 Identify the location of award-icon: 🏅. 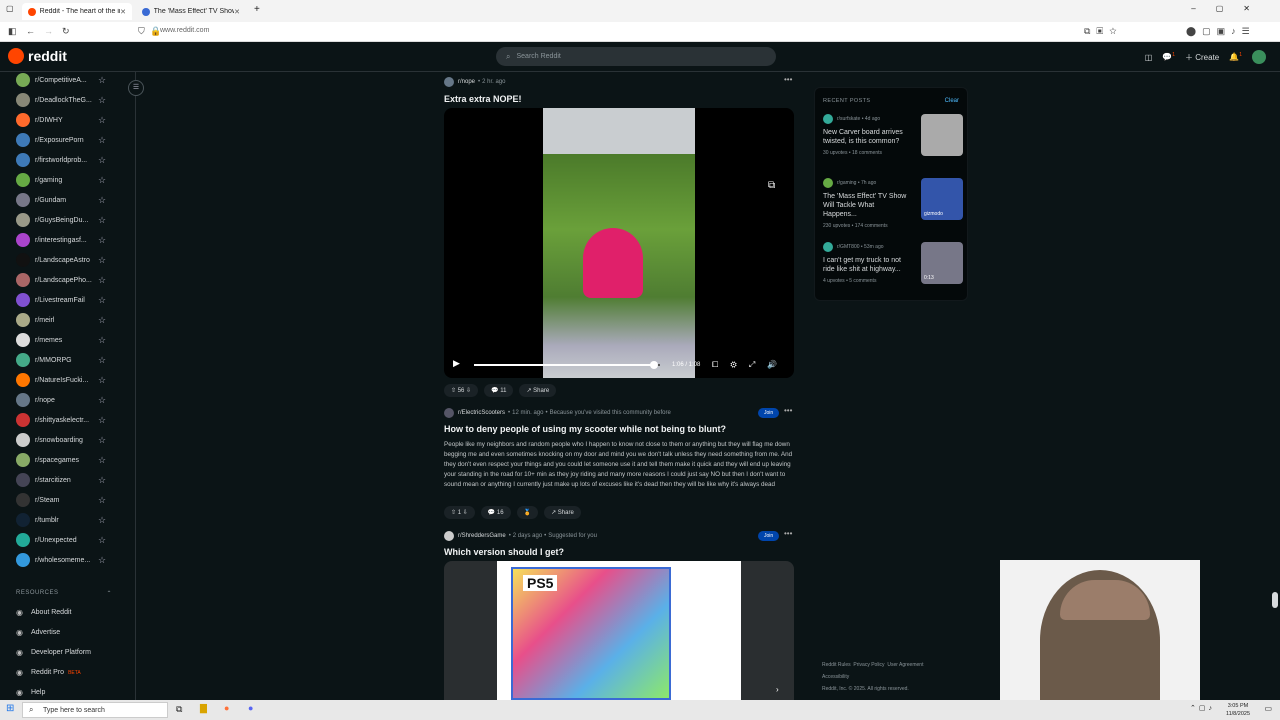
(527, 512).